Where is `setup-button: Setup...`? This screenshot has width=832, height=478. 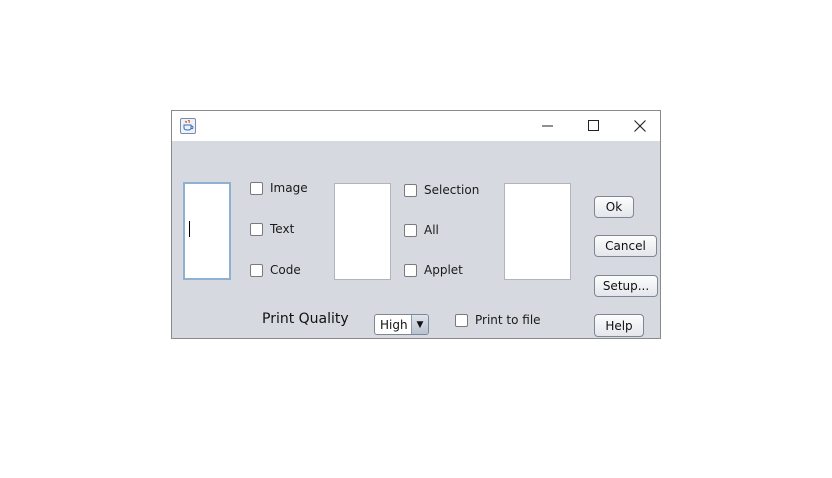
setup-button: Setup... is located at coordinates (626, 286).